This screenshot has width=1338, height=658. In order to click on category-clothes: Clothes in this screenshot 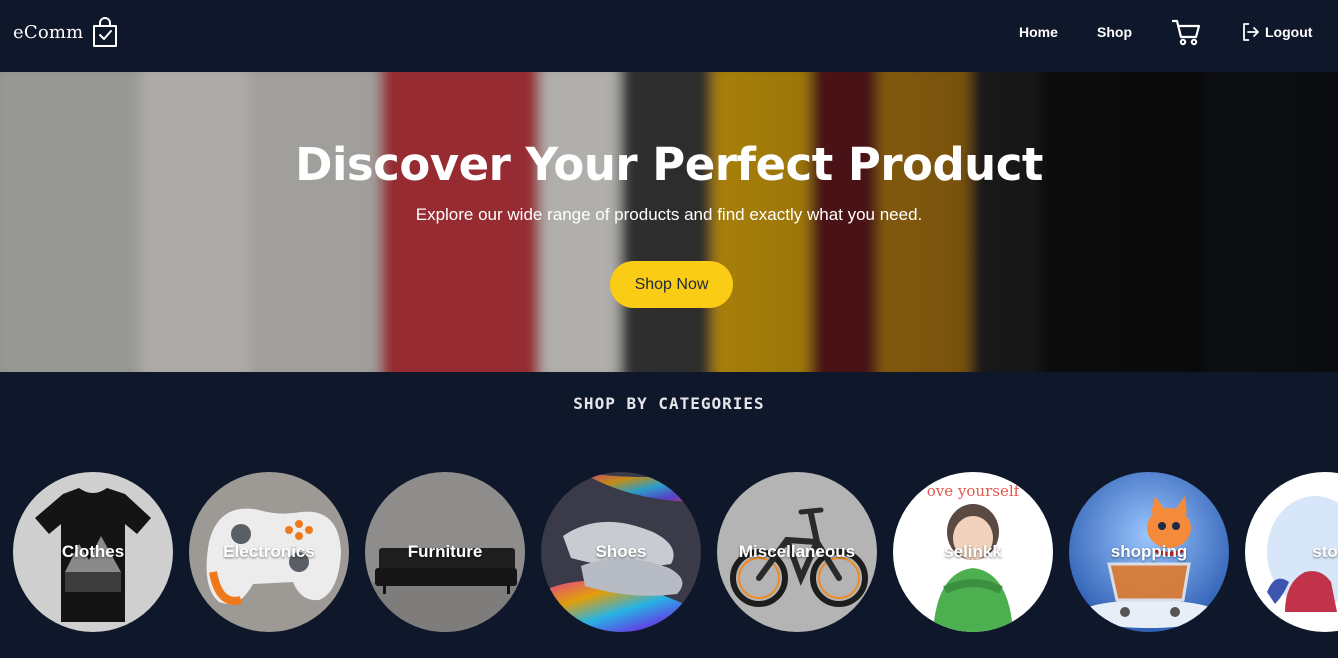, I will do `click(93, 552)`.